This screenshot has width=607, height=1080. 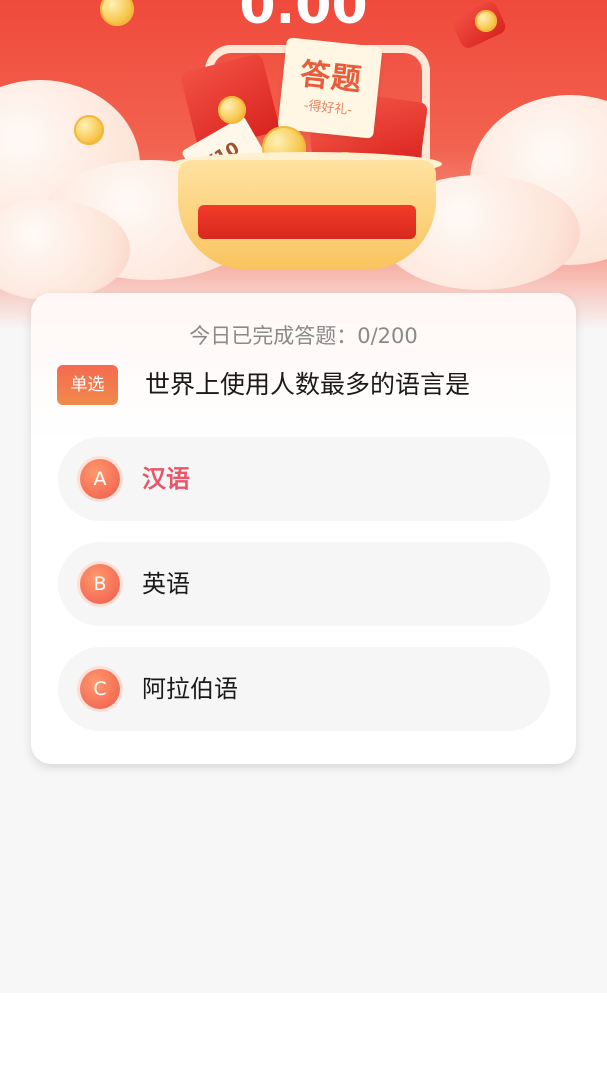 I want to click on option-label: 英语, so click(x=166, y=584).